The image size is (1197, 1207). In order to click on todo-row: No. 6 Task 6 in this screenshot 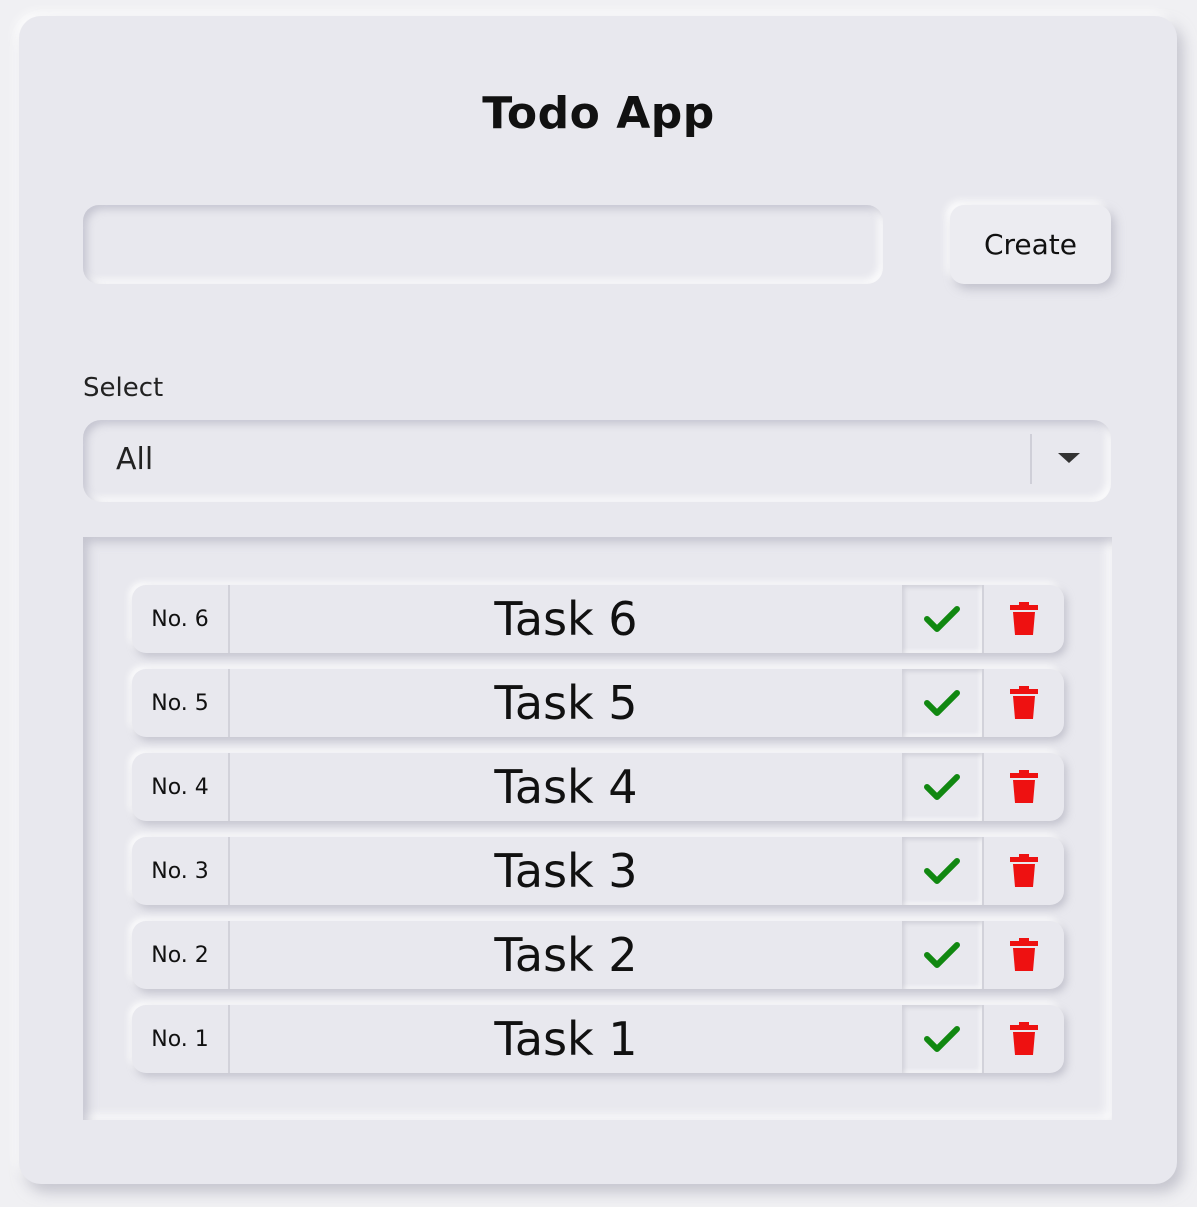, I will do `click(598, 619)`.